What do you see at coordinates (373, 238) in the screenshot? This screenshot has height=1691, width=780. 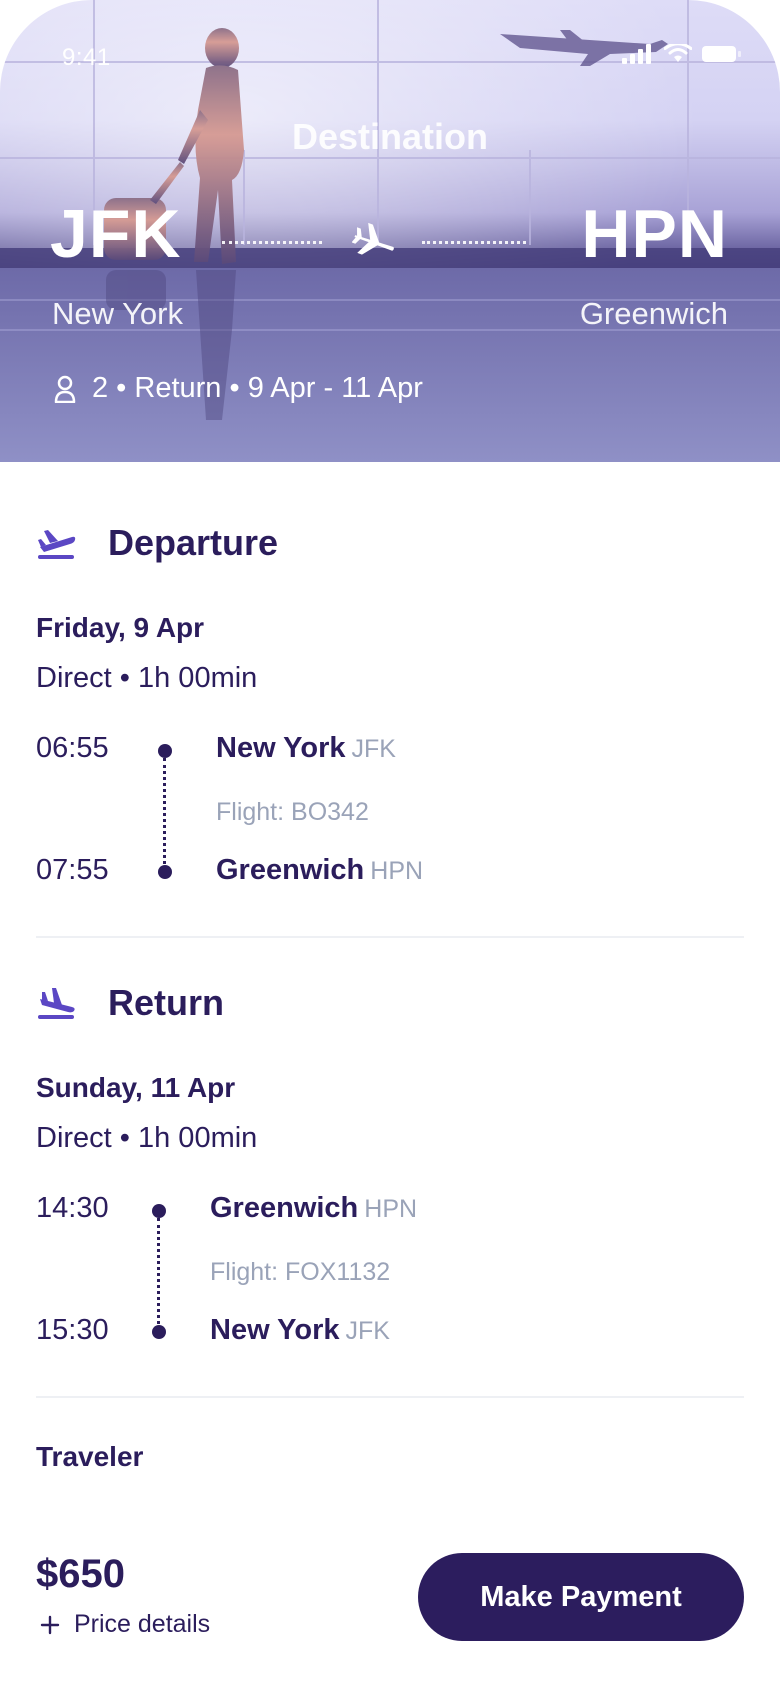 I see `airplane-icon` at bounding box center [373, 238].